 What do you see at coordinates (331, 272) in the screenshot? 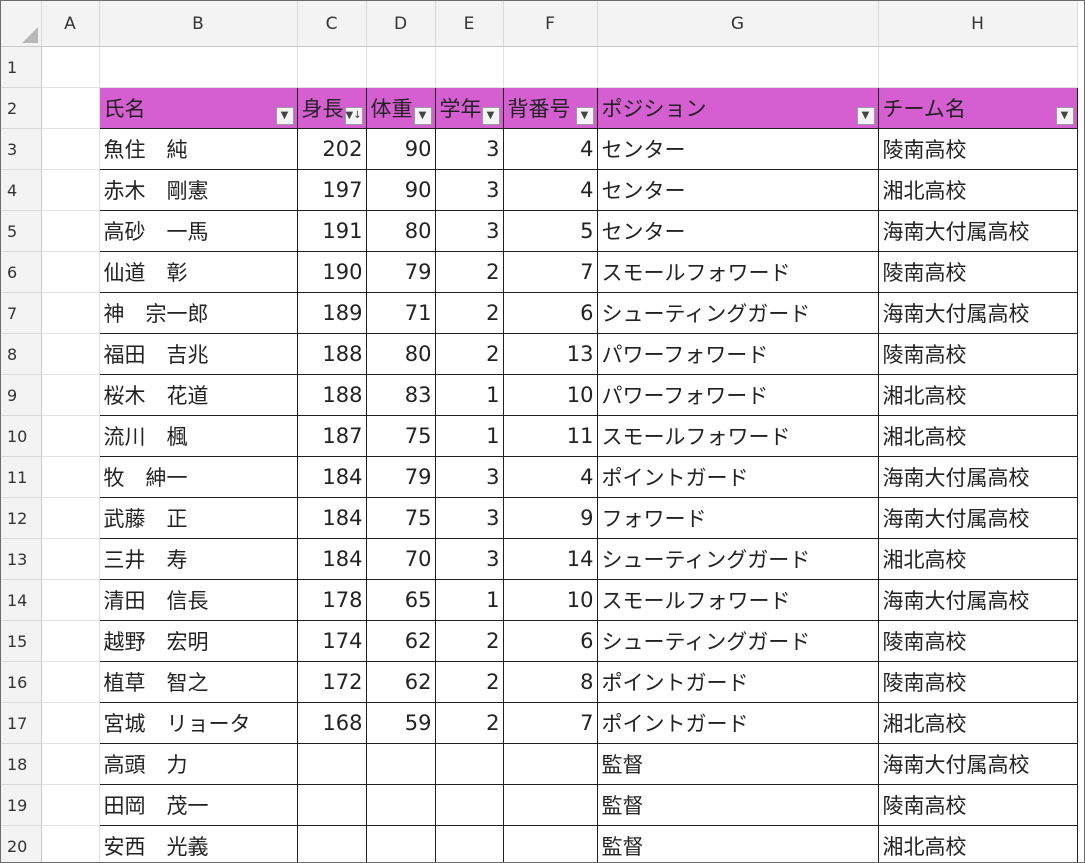
I see `cell-height: 190` at bounding box center [331, 272].